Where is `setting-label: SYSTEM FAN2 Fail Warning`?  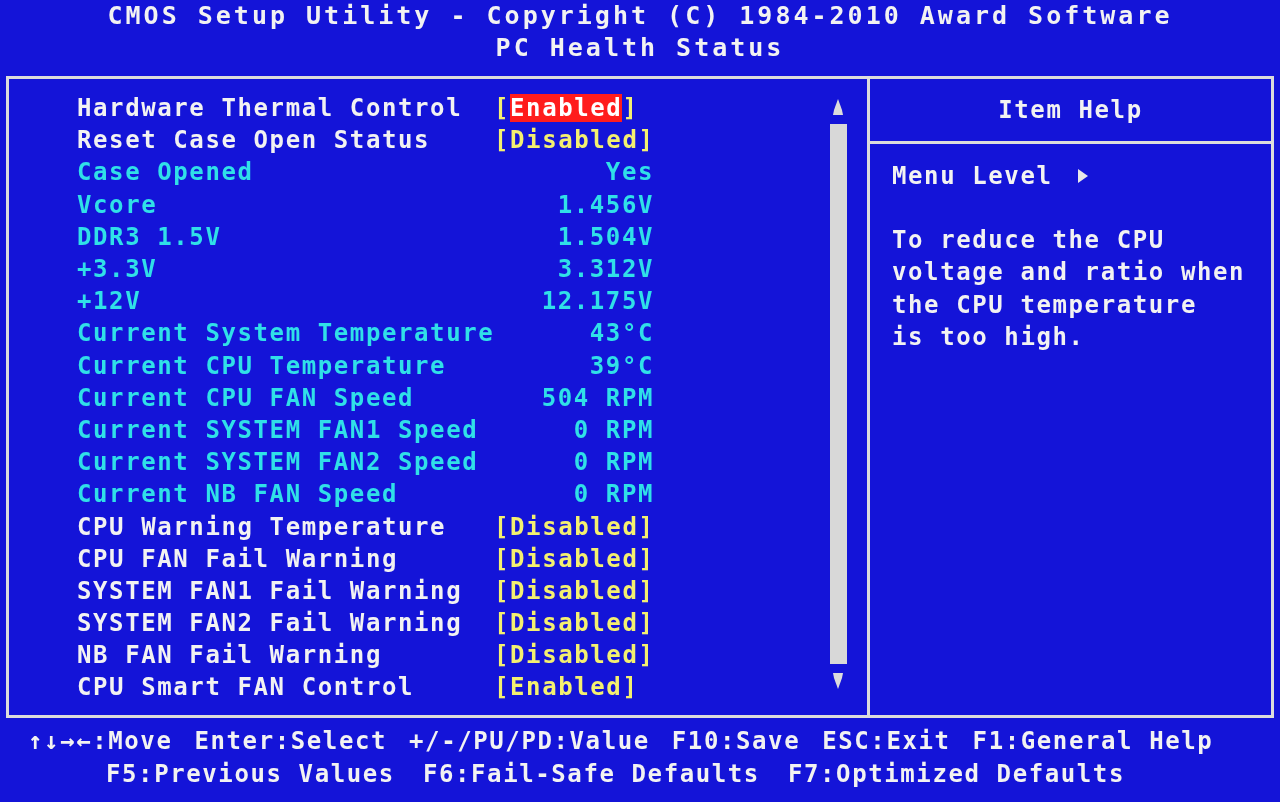
setting-label: SYSTEM FAN2 Fail Warning is located at coordinates (270, 623).